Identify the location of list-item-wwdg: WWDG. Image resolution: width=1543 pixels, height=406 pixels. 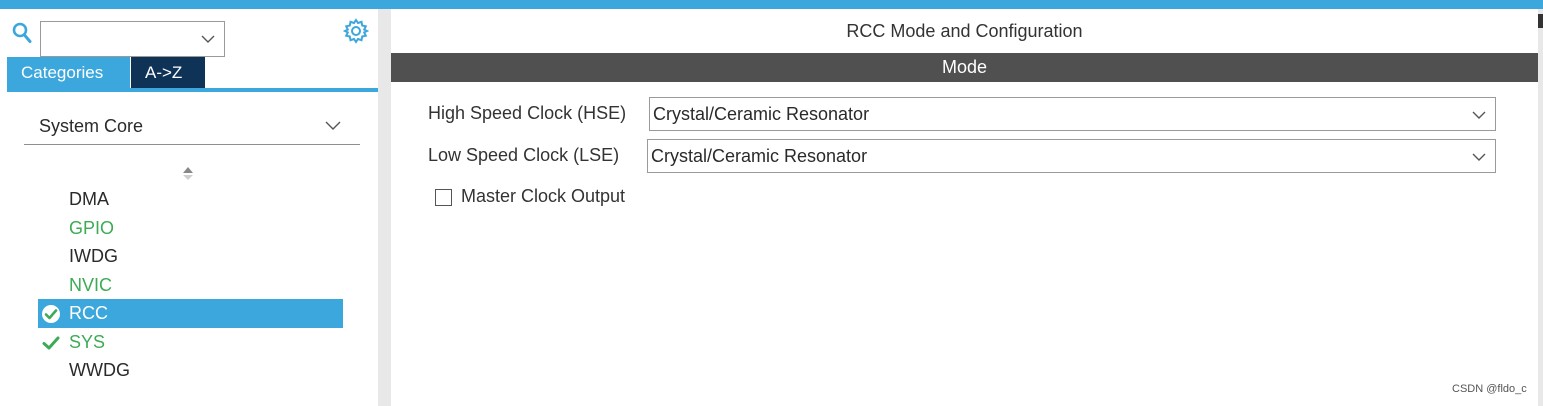
(190, 370).